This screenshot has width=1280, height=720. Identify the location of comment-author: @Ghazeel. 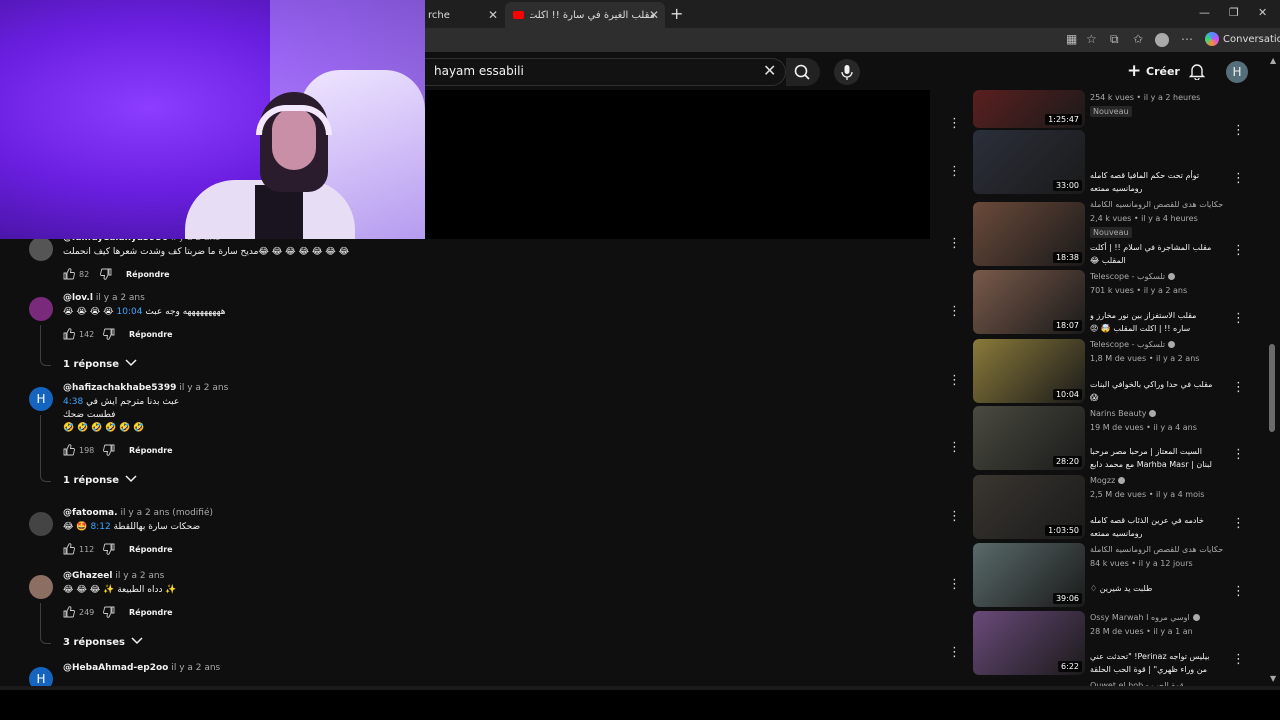
(87, 576).